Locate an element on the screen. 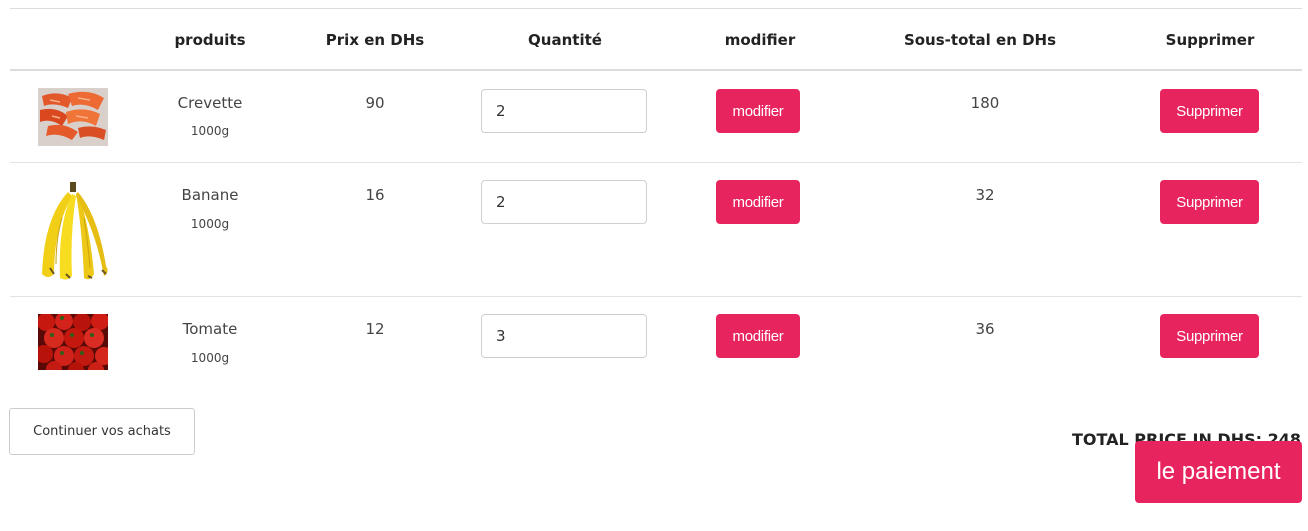 Image resolution: width=1308 pixels, height=531 pixels. table-top-border is located at coordinates (656, 8).